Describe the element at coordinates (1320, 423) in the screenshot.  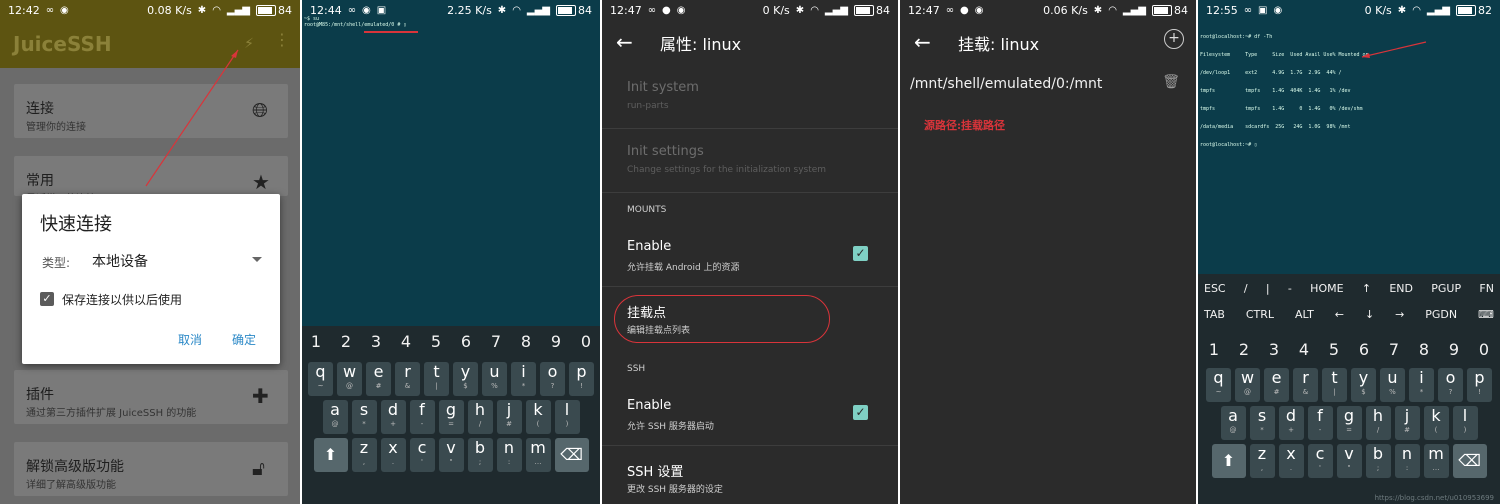
I see `letter-key: f-` at that location.